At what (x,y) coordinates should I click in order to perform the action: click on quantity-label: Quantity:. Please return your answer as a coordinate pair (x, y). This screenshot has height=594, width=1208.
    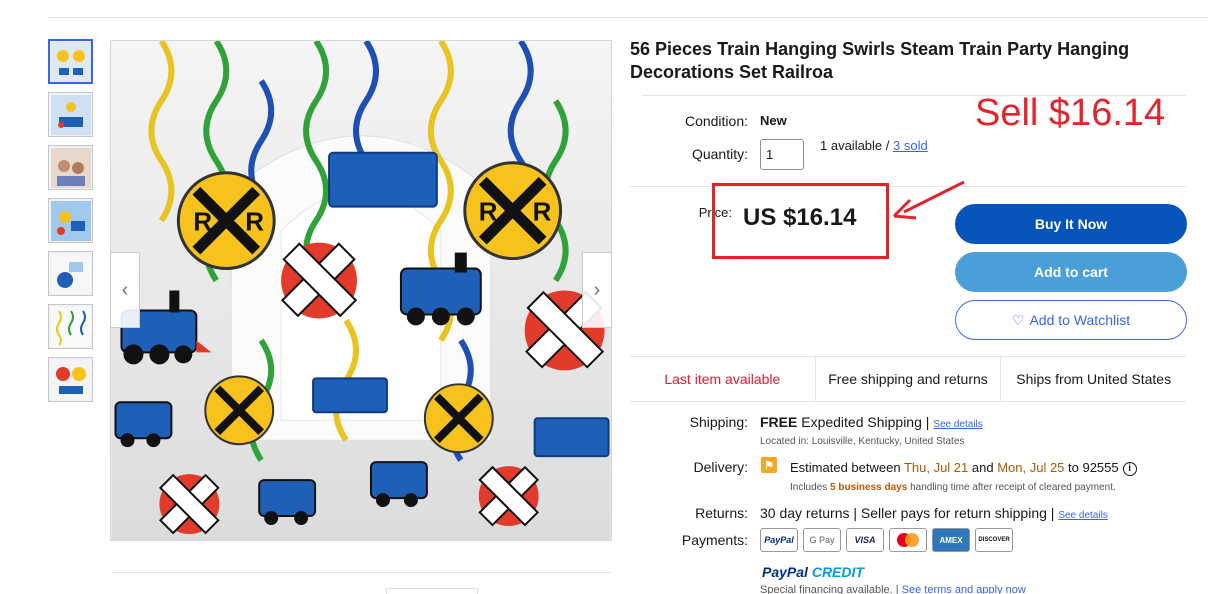
    Looking at the image, I should click on (719, 154).